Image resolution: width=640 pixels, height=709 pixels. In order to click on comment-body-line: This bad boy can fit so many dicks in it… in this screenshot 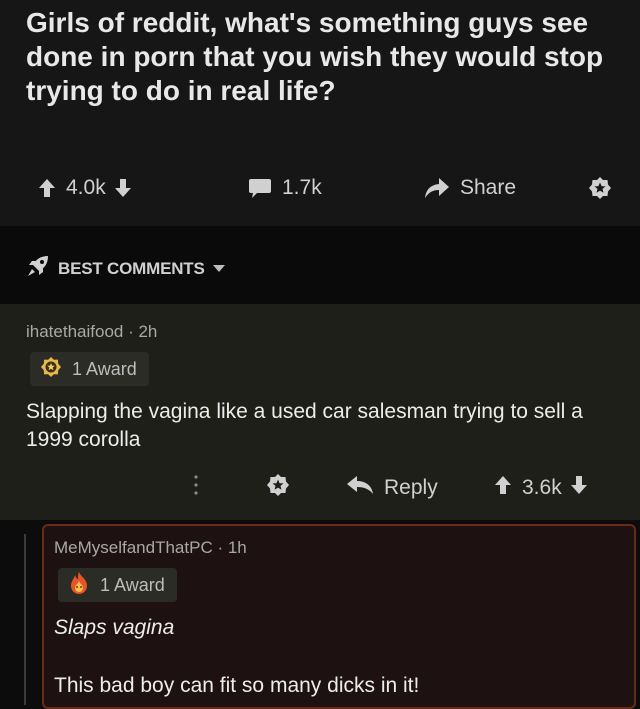, I will do `click(237, 685)`.